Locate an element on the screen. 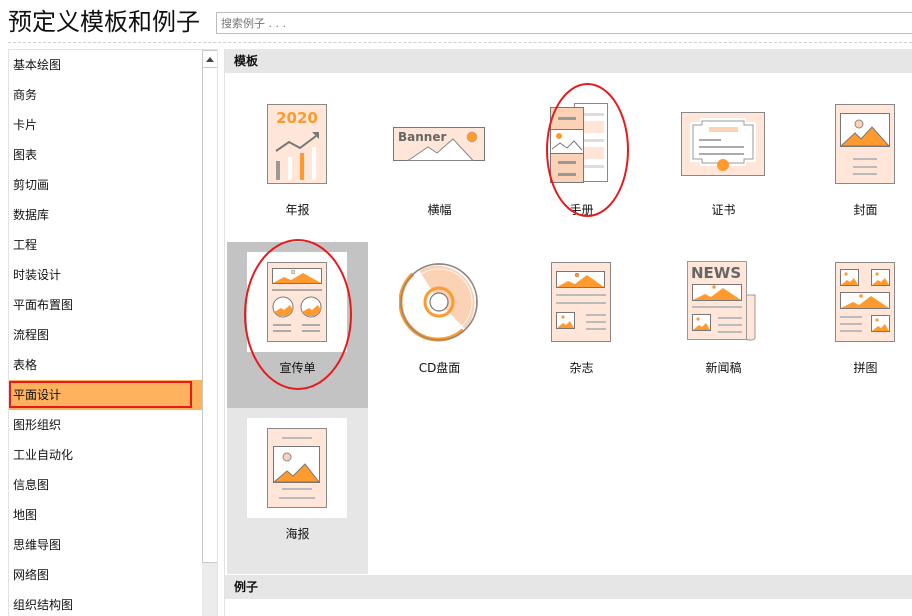 The image size is (912, 616). sidebar-item-network: 网络图 is located at coordinates (105, 575).